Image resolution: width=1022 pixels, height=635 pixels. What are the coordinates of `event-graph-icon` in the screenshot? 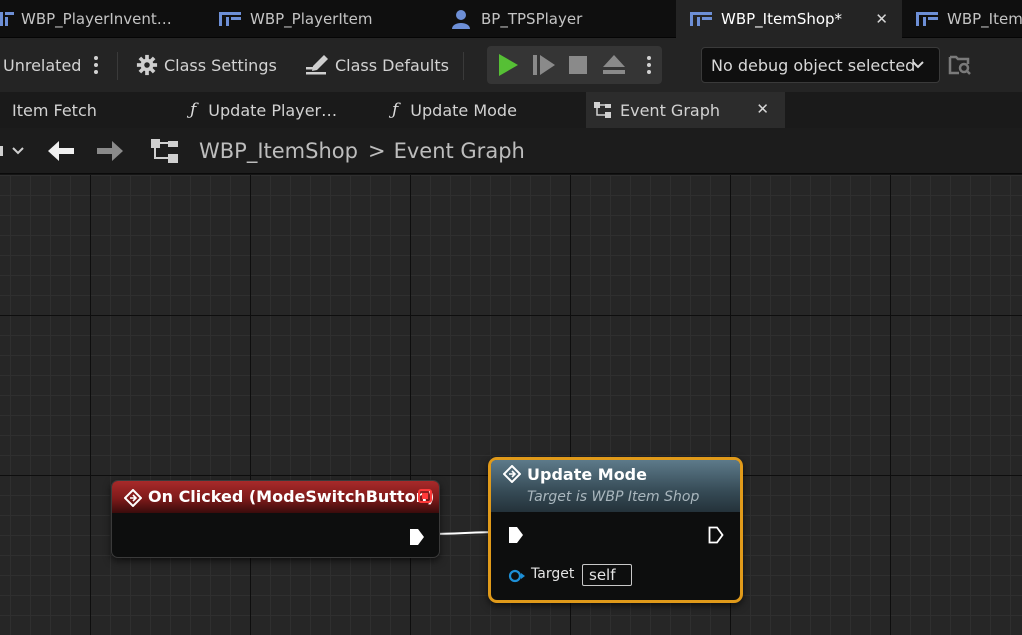 It's located at (602, 110).